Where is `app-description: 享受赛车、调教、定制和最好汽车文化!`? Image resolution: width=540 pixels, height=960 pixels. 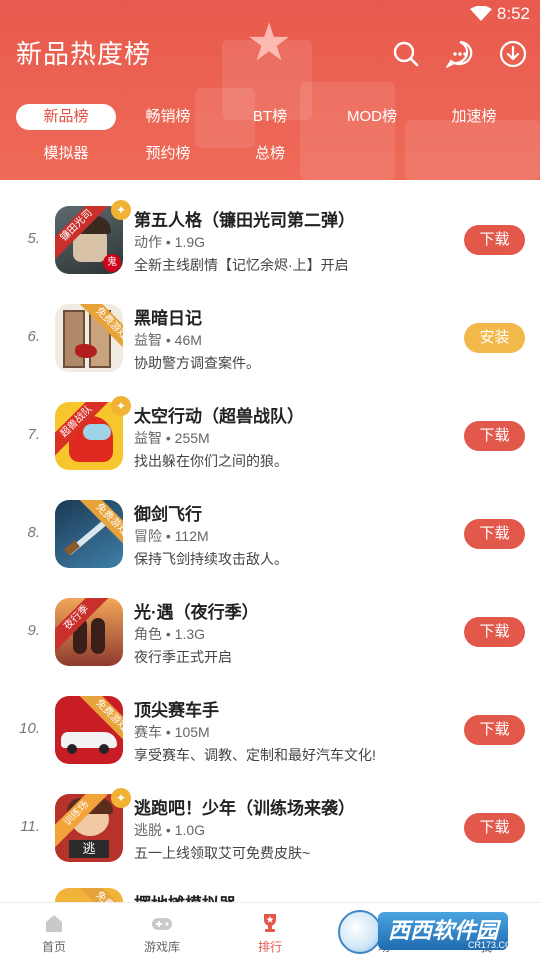
app-description: 享受赛车、调教、定制和最好汽车文化! is located at coordinates (255, 755).